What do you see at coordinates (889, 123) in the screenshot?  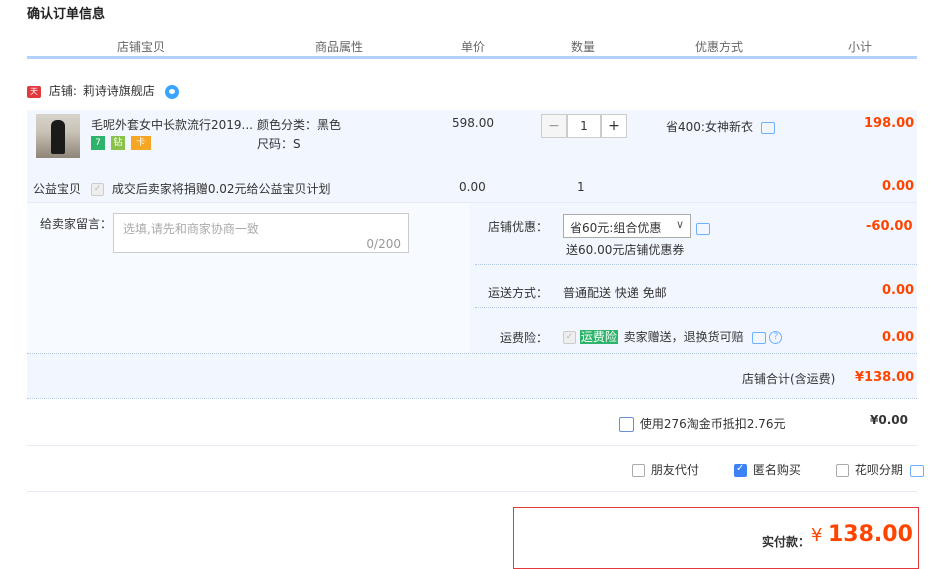 I see `item-subtotal: 198.00` at bounding box center [889, 123].